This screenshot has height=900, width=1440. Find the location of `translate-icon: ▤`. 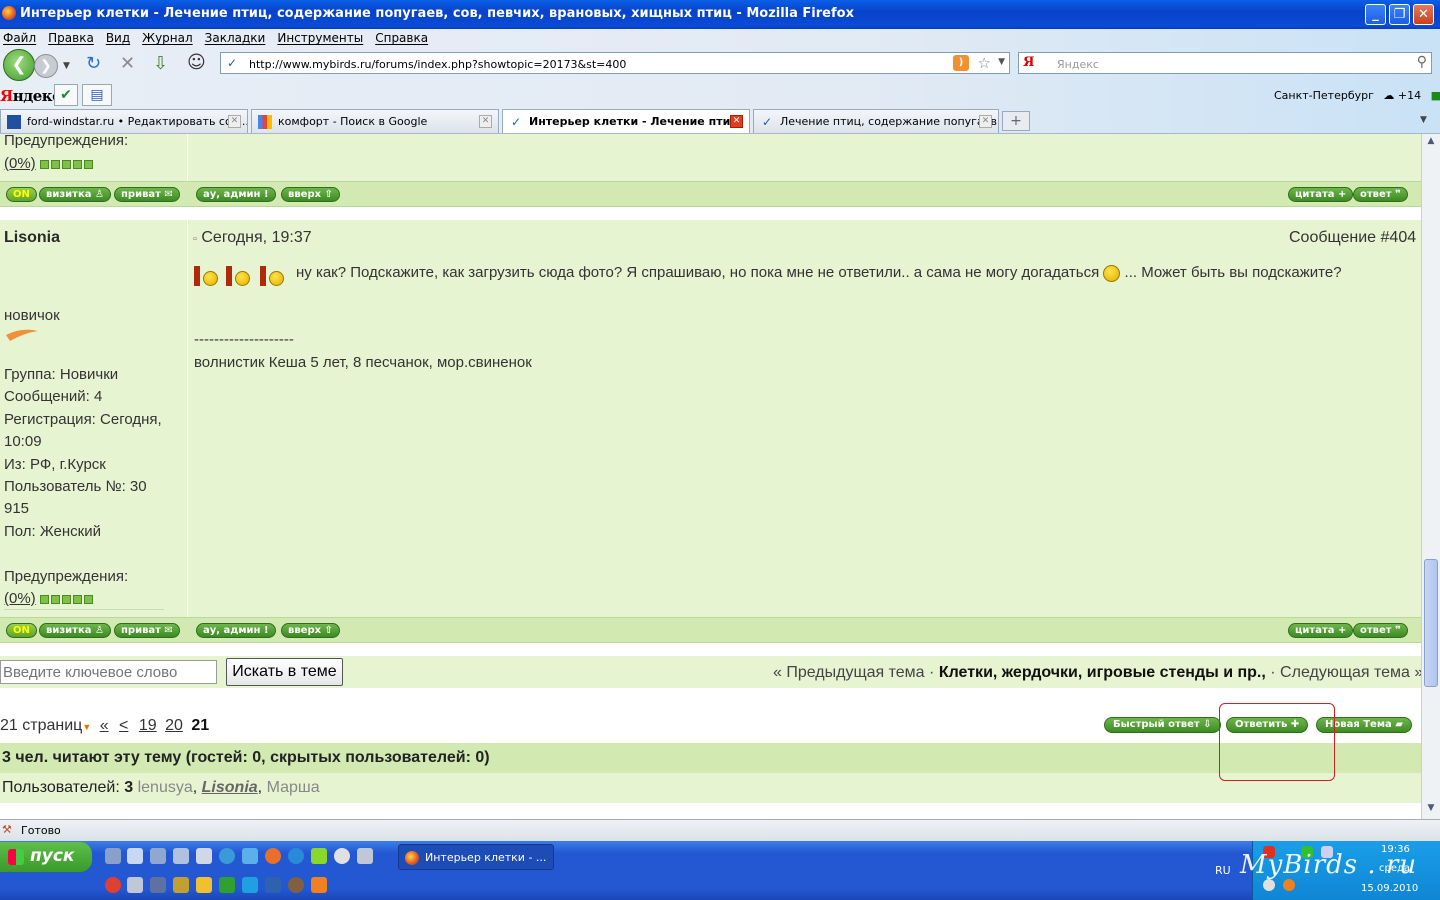

translate-icon: ▤ is located at coordinates (97, 95).